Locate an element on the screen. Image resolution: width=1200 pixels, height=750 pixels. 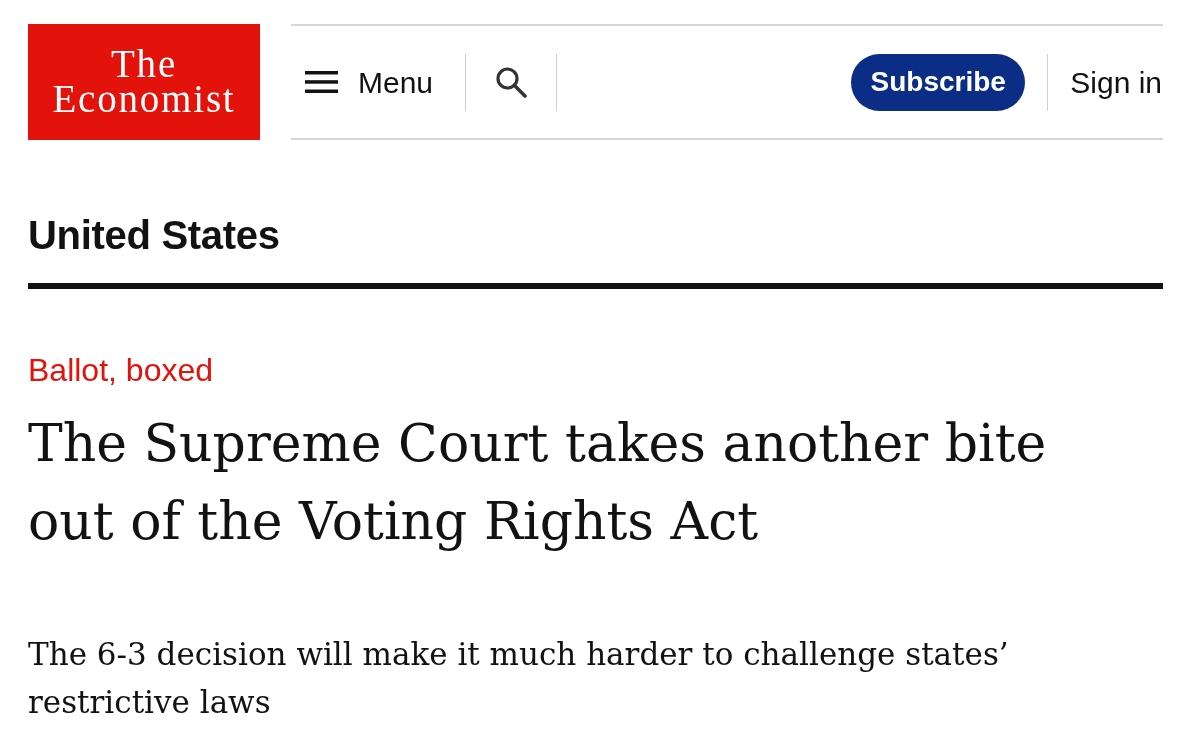
sign-in-link: Sign in is located at coordinates (1116, 82).